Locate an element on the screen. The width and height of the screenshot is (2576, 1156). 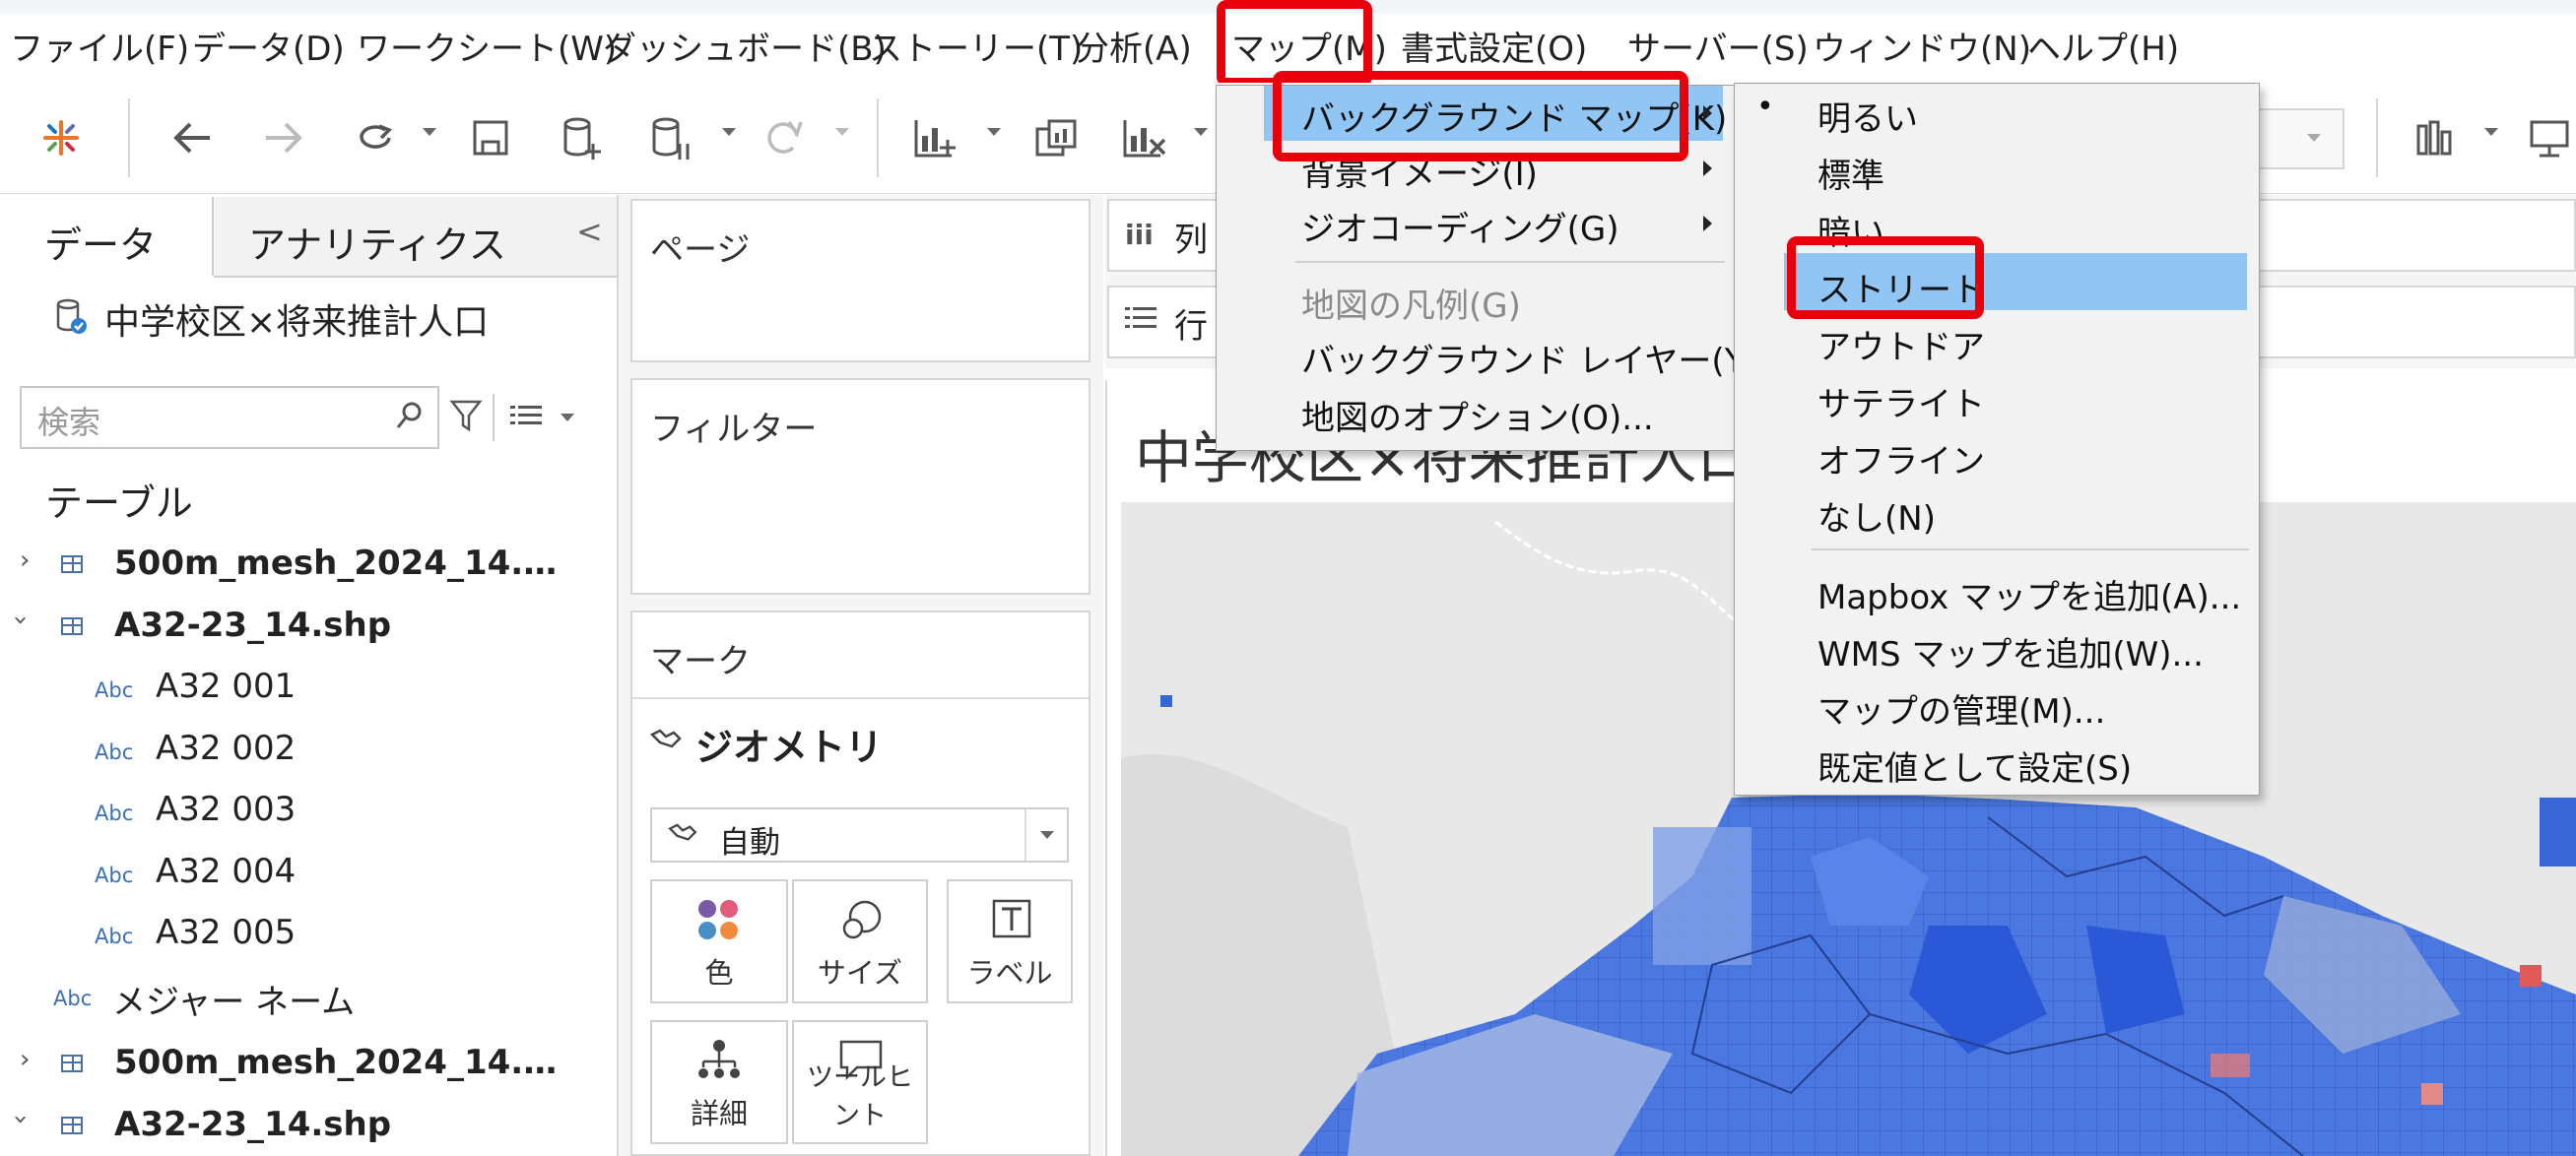
undo-icon is located at coordinates (193, 137).